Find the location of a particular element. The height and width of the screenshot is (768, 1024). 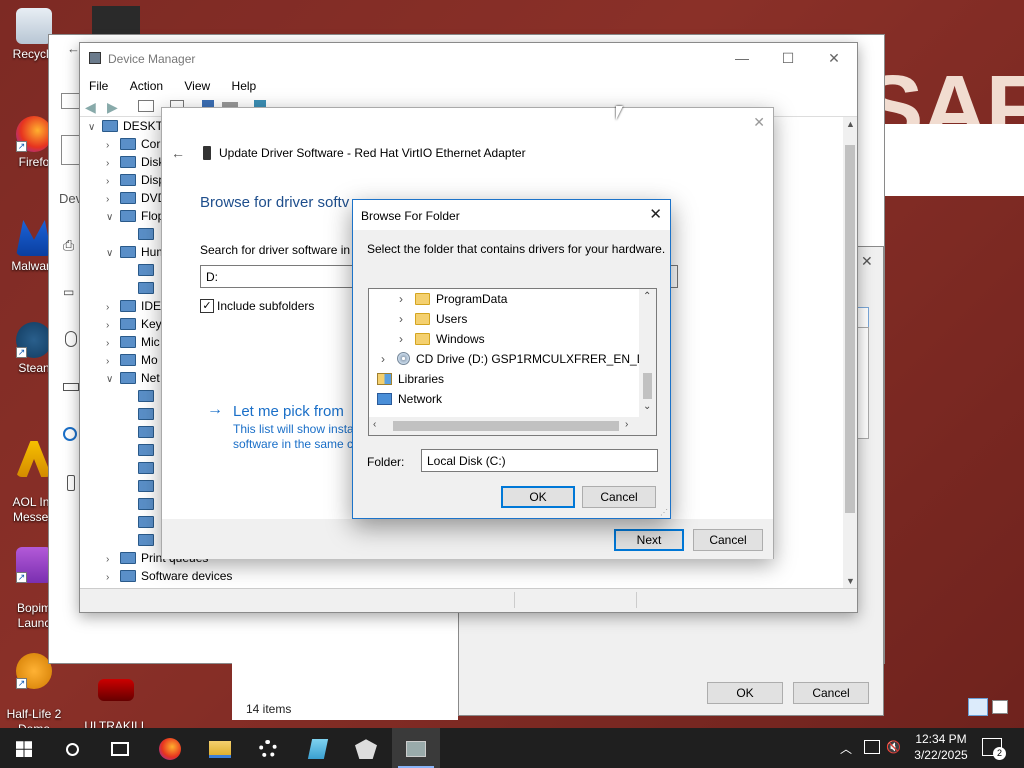

tree-row: › Cor is located at coordinates (133, 144).